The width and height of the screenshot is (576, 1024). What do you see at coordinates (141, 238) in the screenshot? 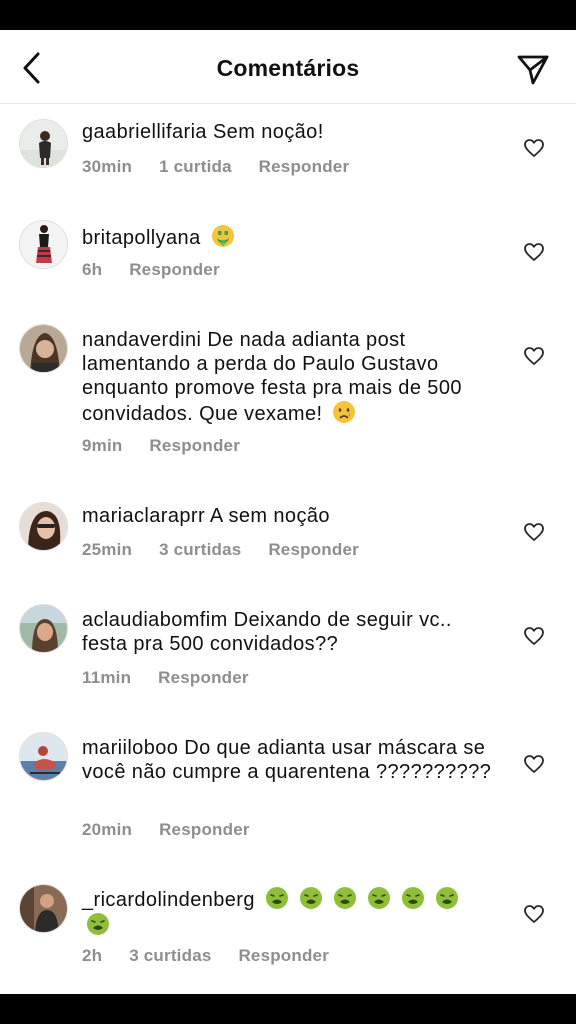
I see `comment-username: britapollyana` at bounding box center [141, 238].